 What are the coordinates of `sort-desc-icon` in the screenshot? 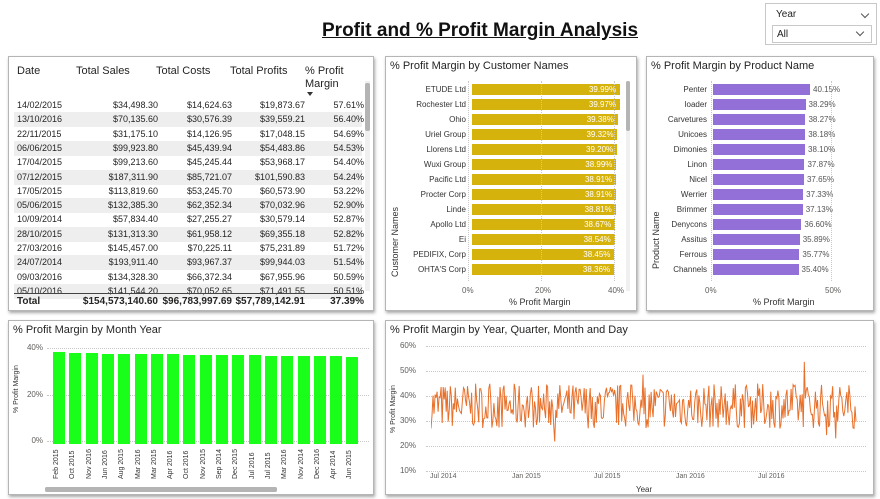 It's located at (310, 94).